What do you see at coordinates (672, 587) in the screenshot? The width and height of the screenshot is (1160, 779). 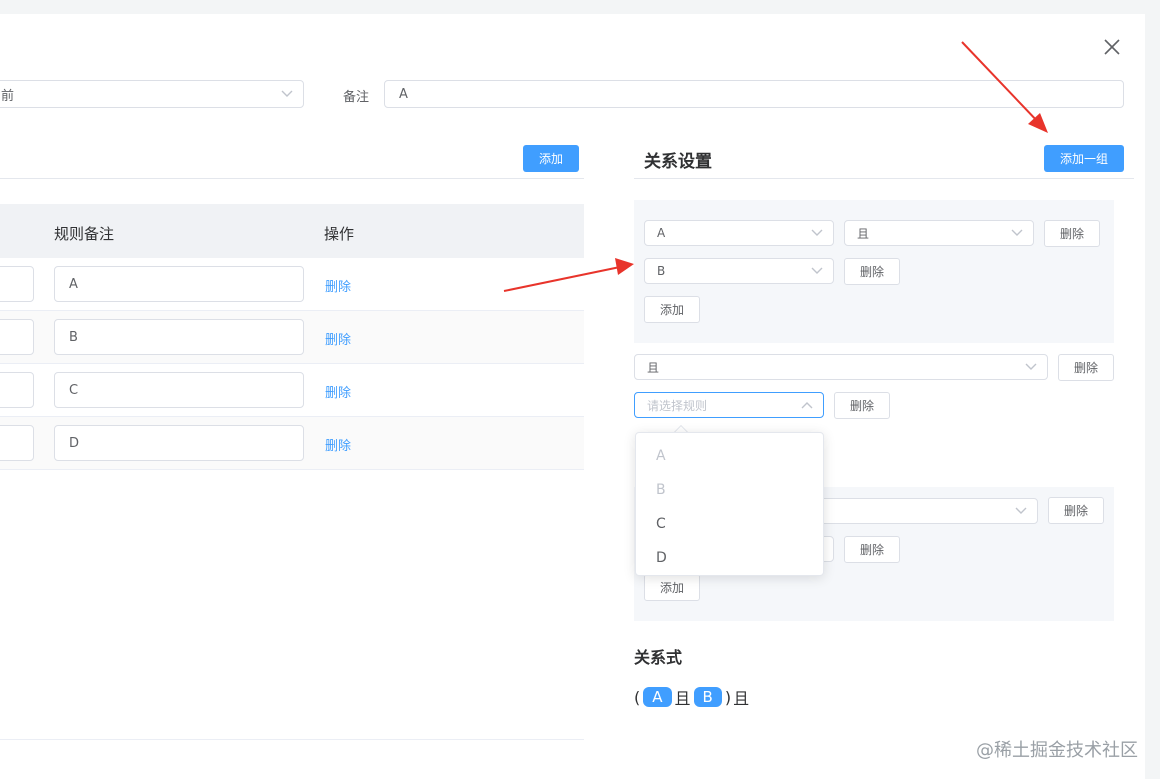 I see `group3-add-button: 添加` at bounding box center [672, 587].